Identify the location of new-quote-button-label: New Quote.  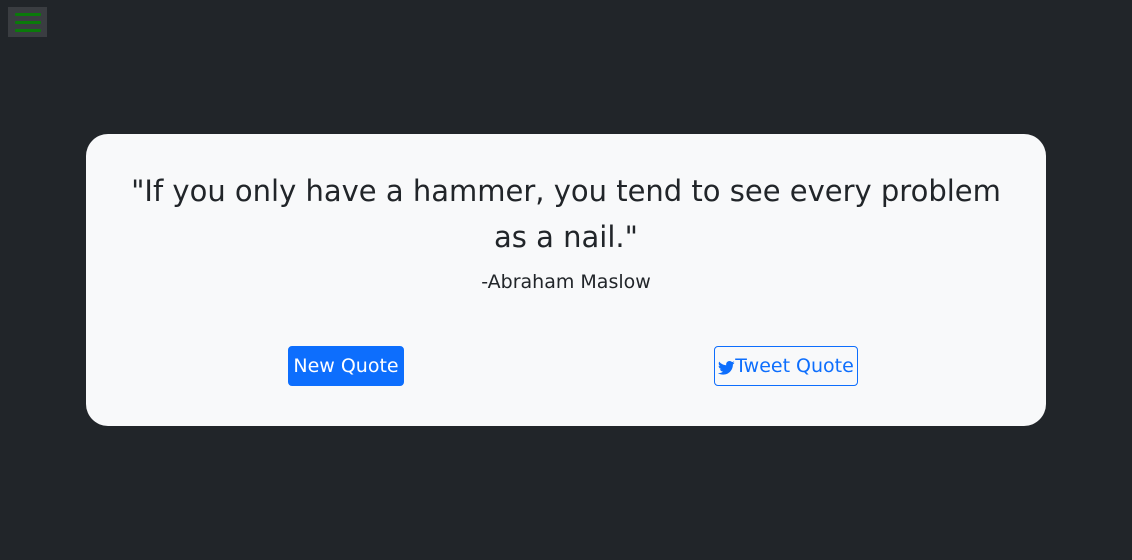
(346, 366).